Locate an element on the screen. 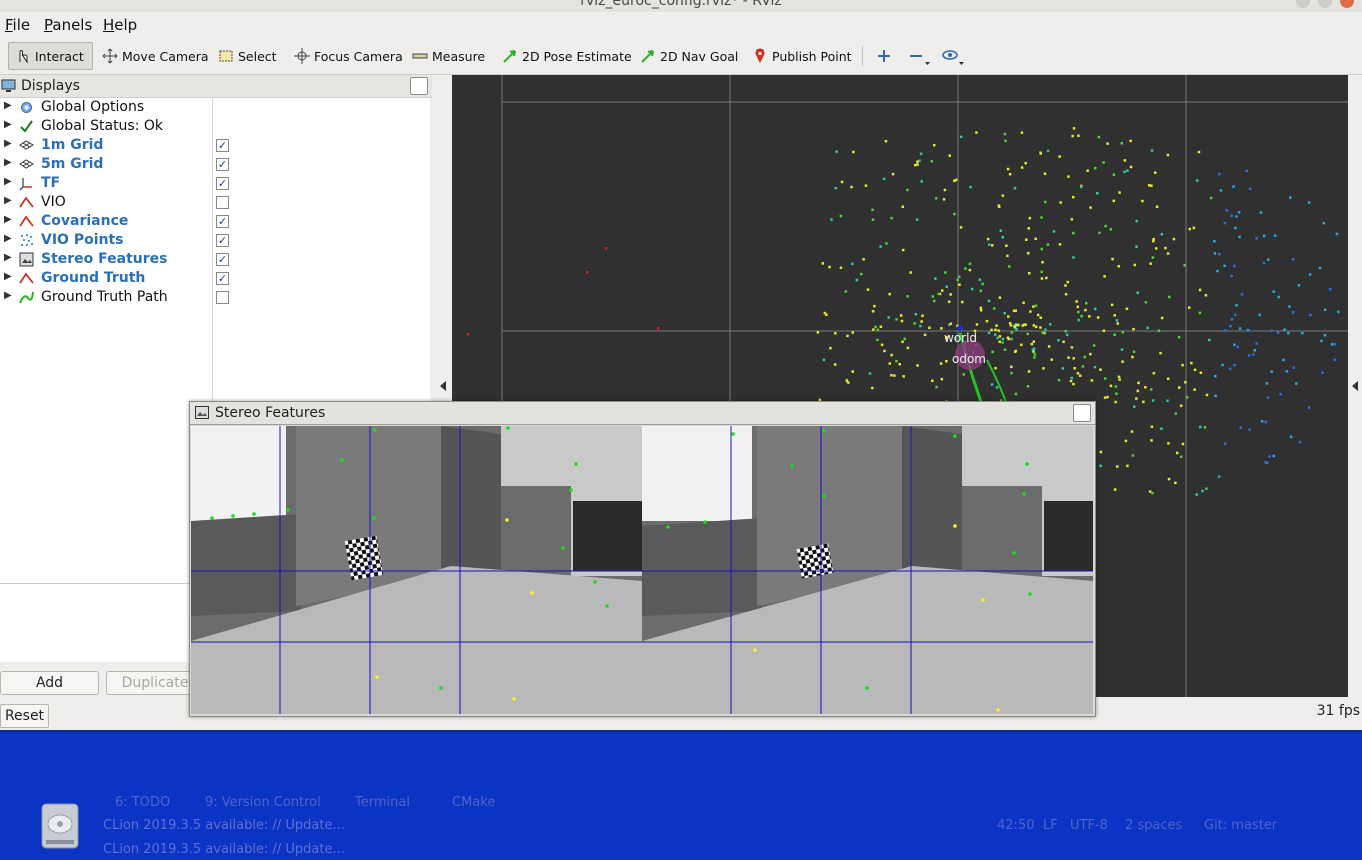 Image resolution: width=1362 pixels, height=860 pixels. expand-right-arrow-icon is located at coordinates (1355, 386).